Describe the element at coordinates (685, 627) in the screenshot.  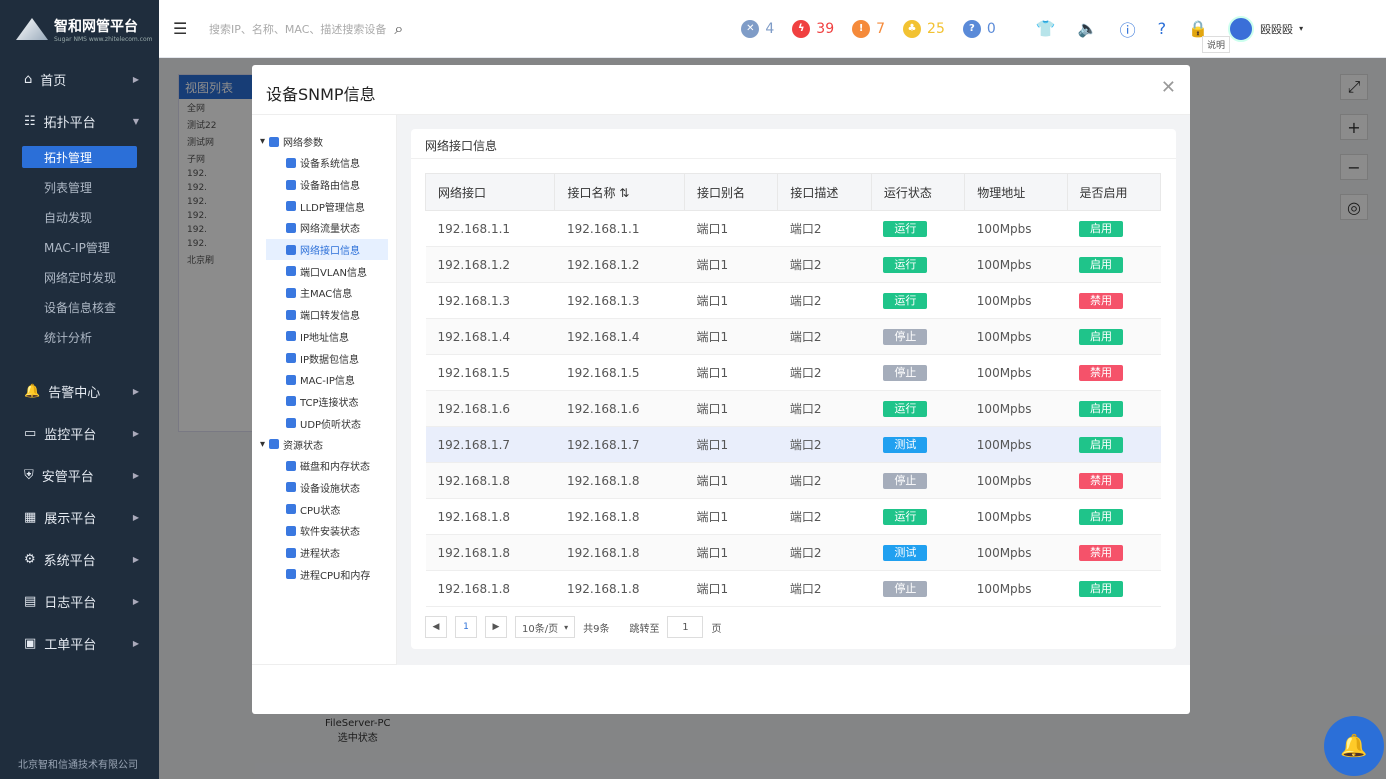
I see `goto-page-input: 1` at that location.